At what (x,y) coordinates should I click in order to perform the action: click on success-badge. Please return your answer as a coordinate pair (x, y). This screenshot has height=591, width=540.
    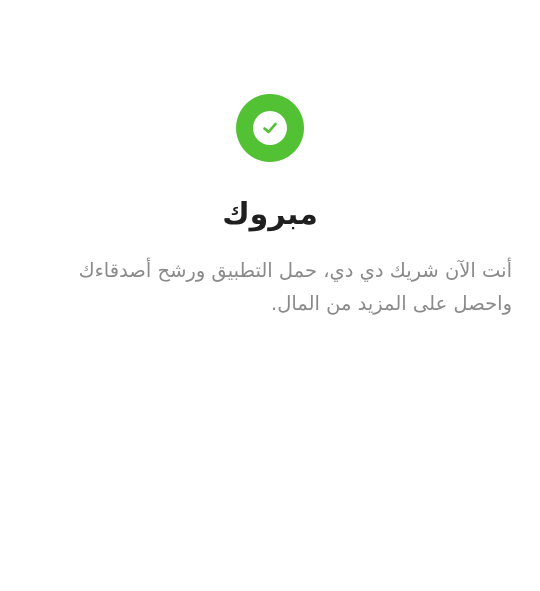
    Looking at the image, I should click on (270, 128).